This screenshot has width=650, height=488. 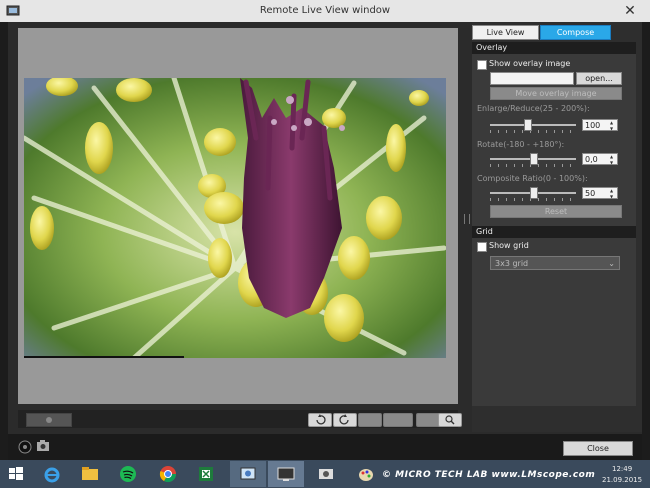 What do you see at coordinates (398, 420) in the screenshot?
I see `aspect-menu-icon` at bounding box center [398, 420].